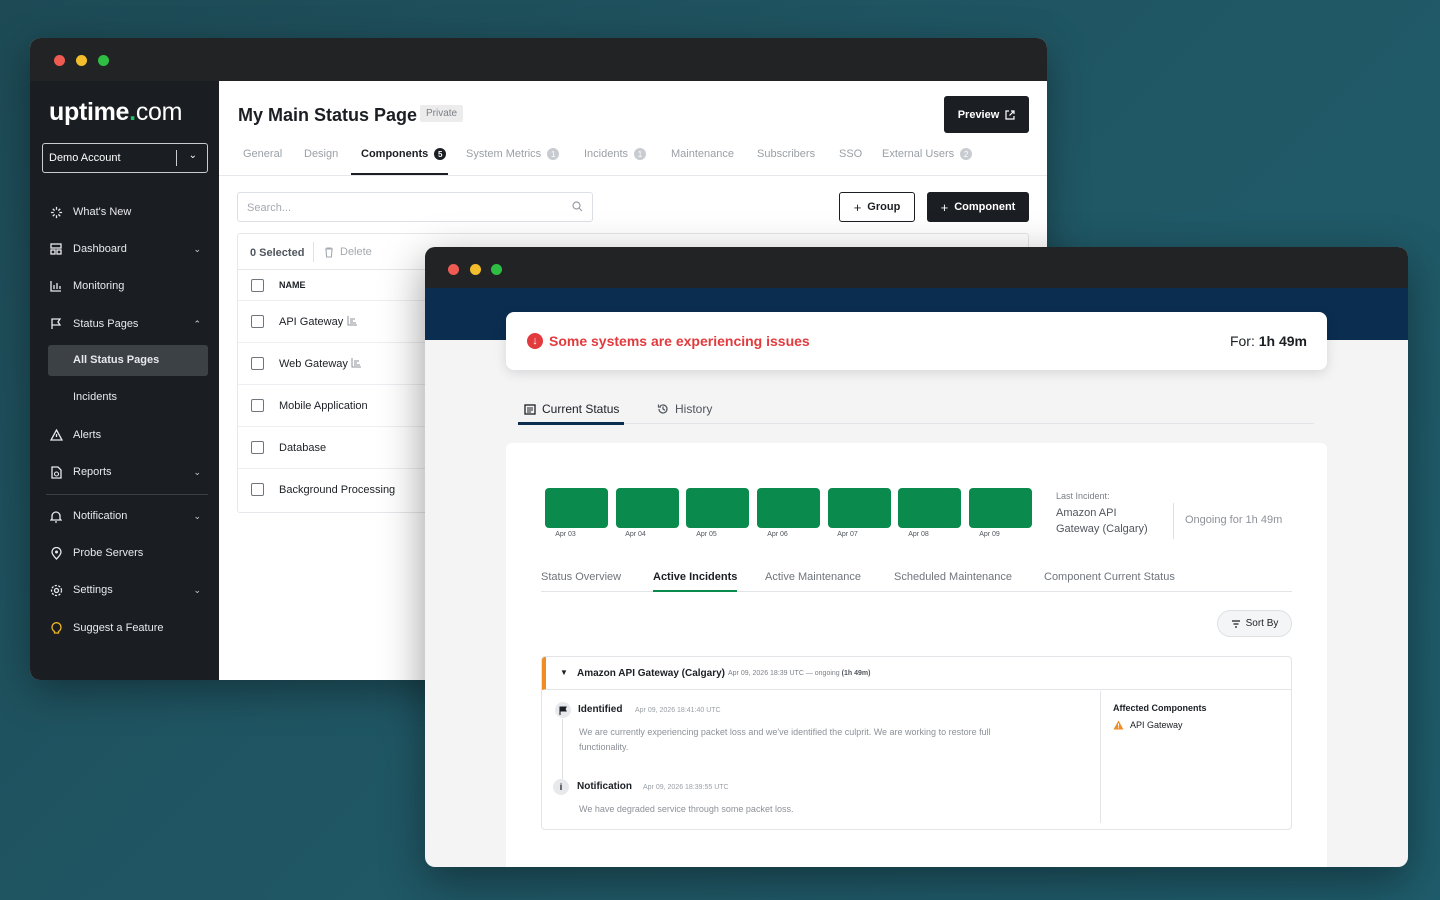 The width and height of the screenshot is (1440, 900). Describe the element at coordinates (1010, 114) in the screenshot. I see `external-link-icon` at that location.